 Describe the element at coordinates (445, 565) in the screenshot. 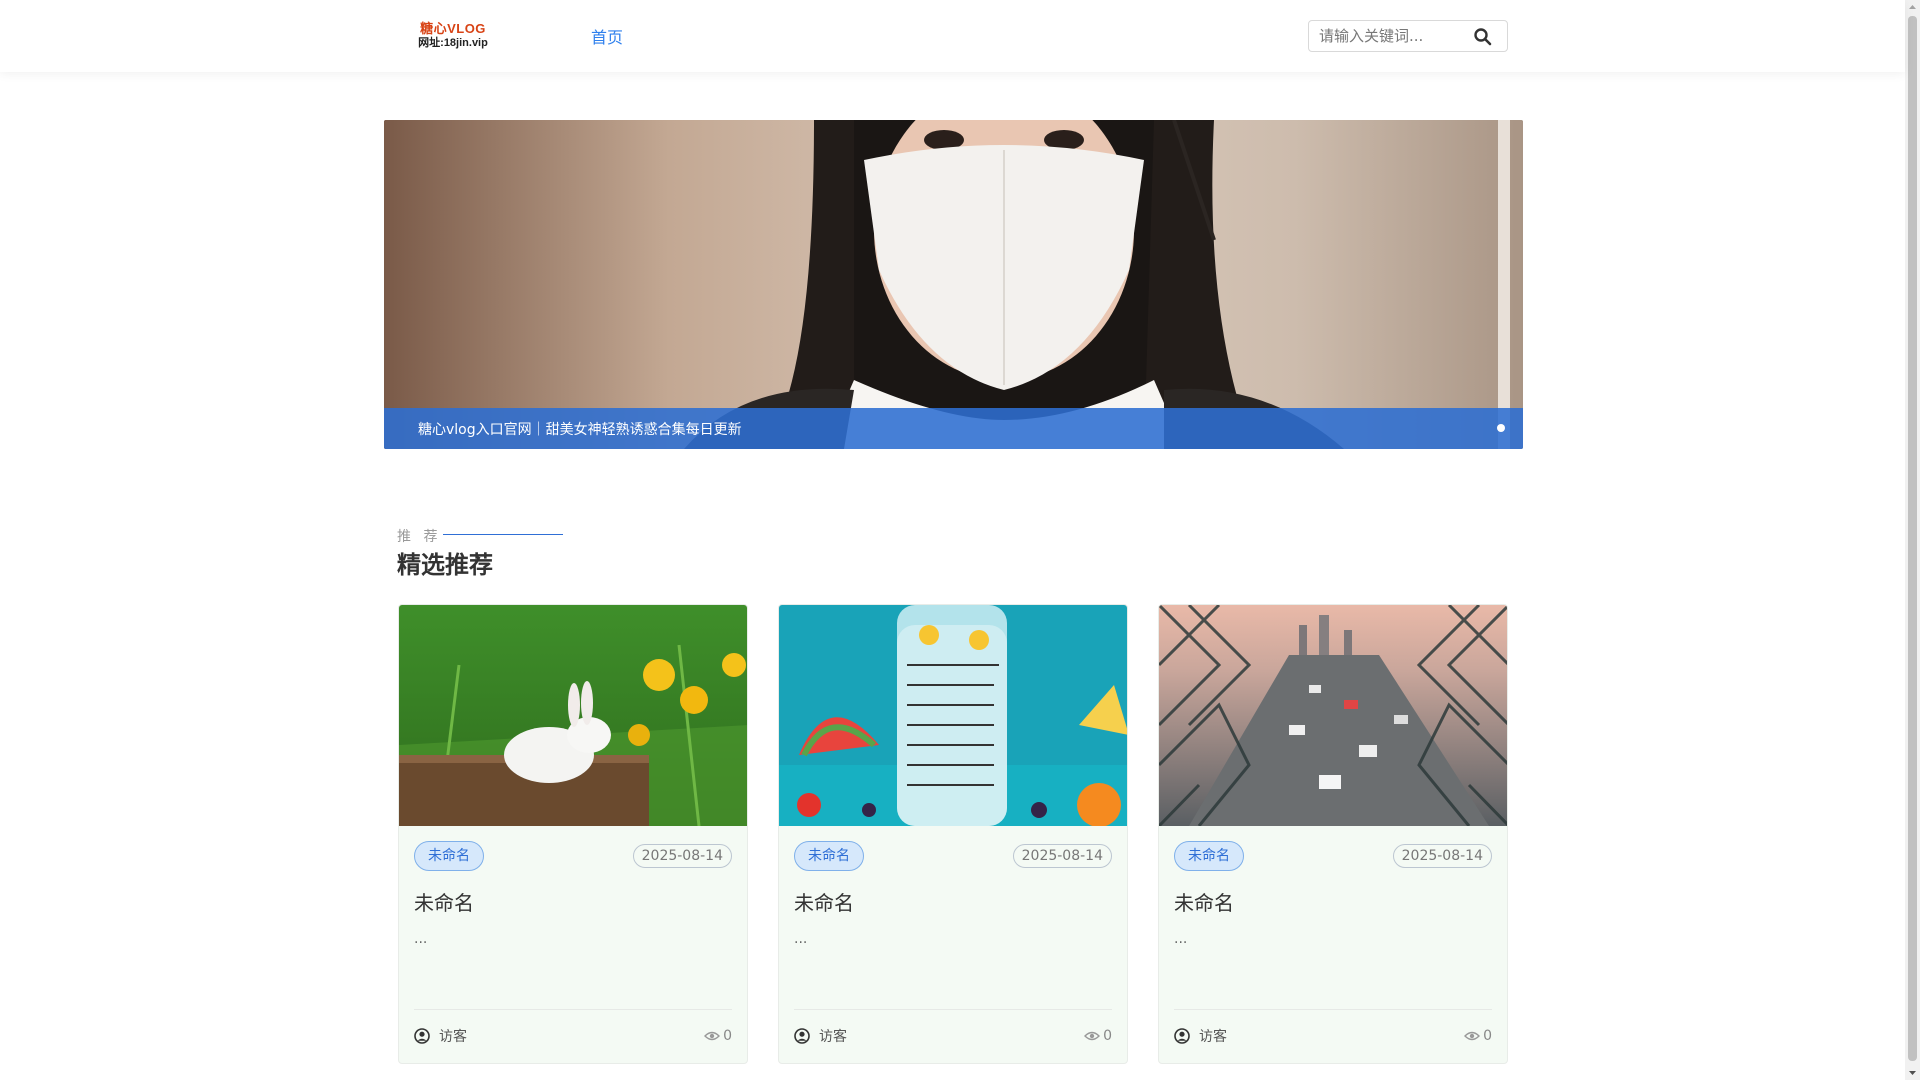

I see `section-title: 精选推荐` at that location.